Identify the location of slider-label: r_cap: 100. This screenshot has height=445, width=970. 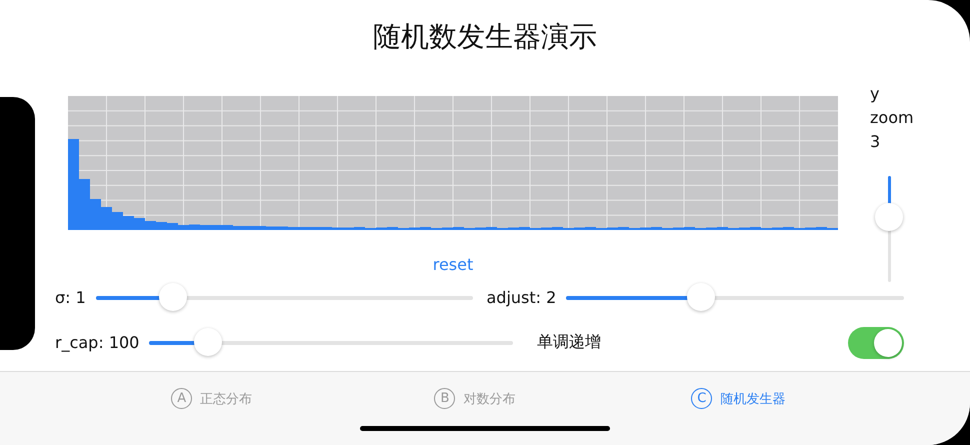
(97, 342).